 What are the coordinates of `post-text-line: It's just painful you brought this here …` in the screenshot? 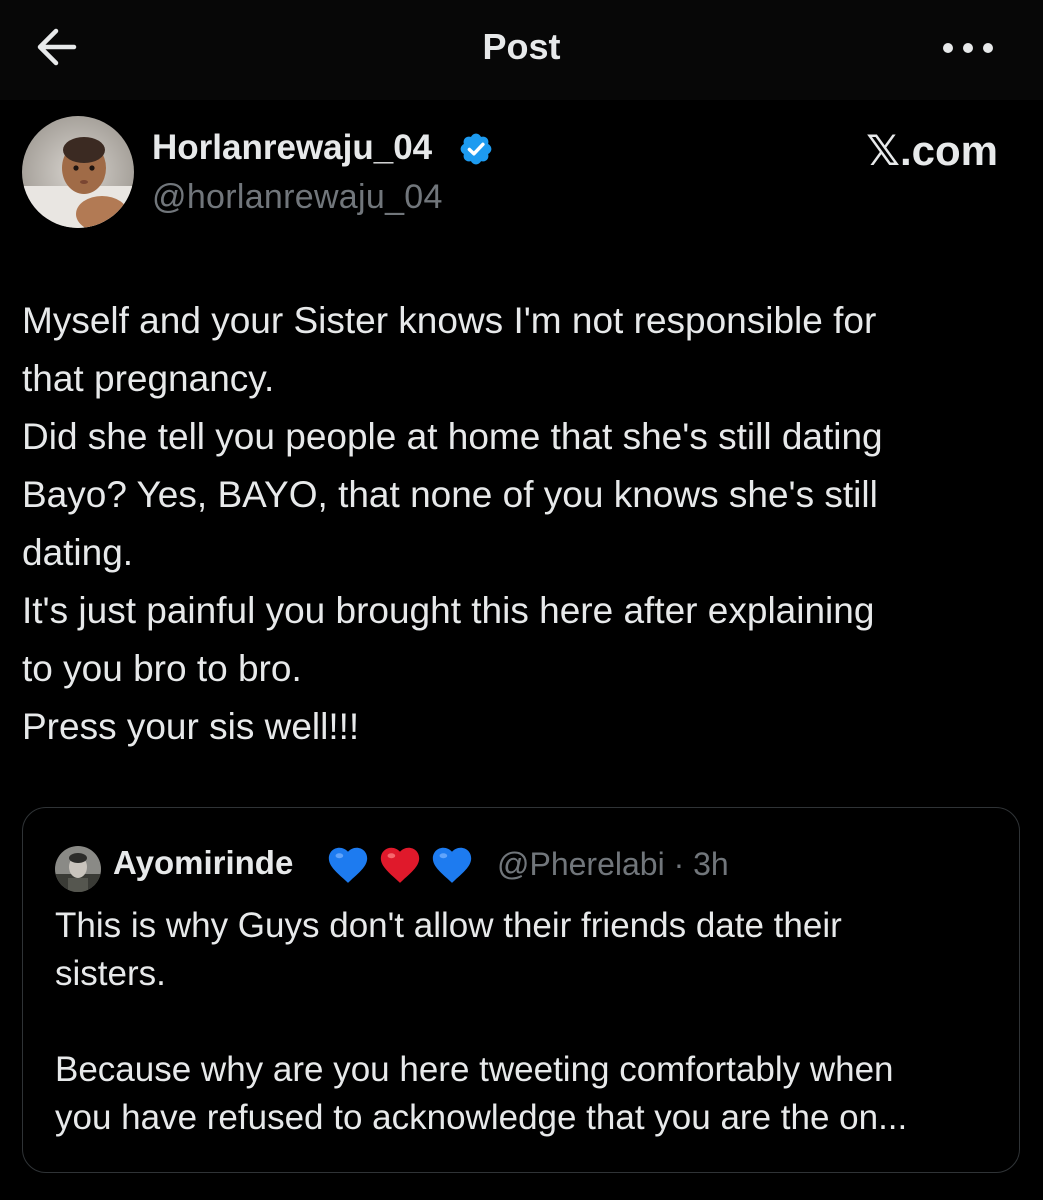 It's located at (448, 610).